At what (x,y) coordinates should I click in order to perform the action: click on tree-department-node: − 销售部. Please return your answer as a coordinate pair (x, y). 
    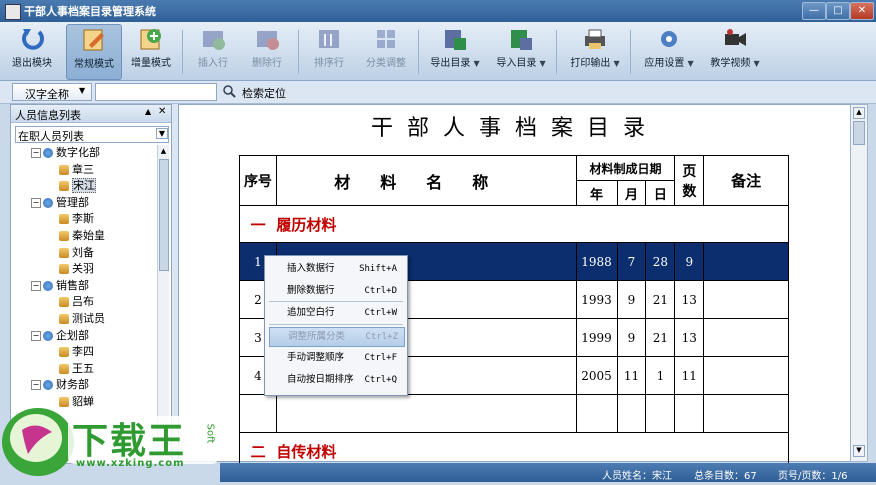
    Looking at the image, I should click on (60, 286).